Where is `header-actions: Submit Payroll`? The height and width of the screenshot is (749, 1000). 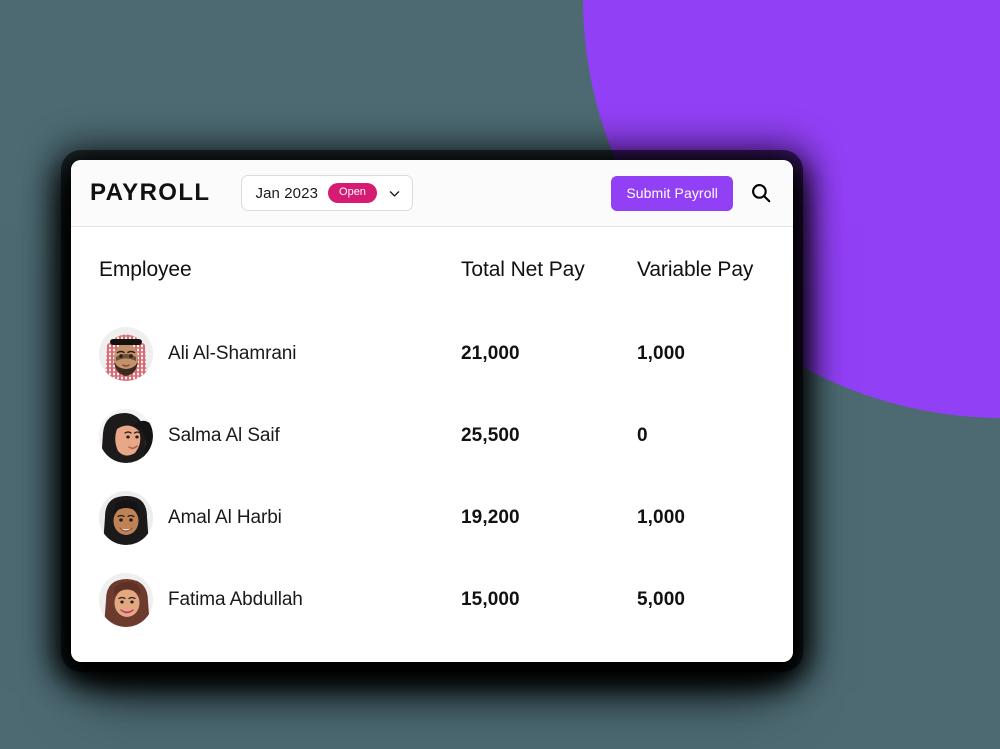
header-actions: Submit Payroll is located at coordinates (692, 193).